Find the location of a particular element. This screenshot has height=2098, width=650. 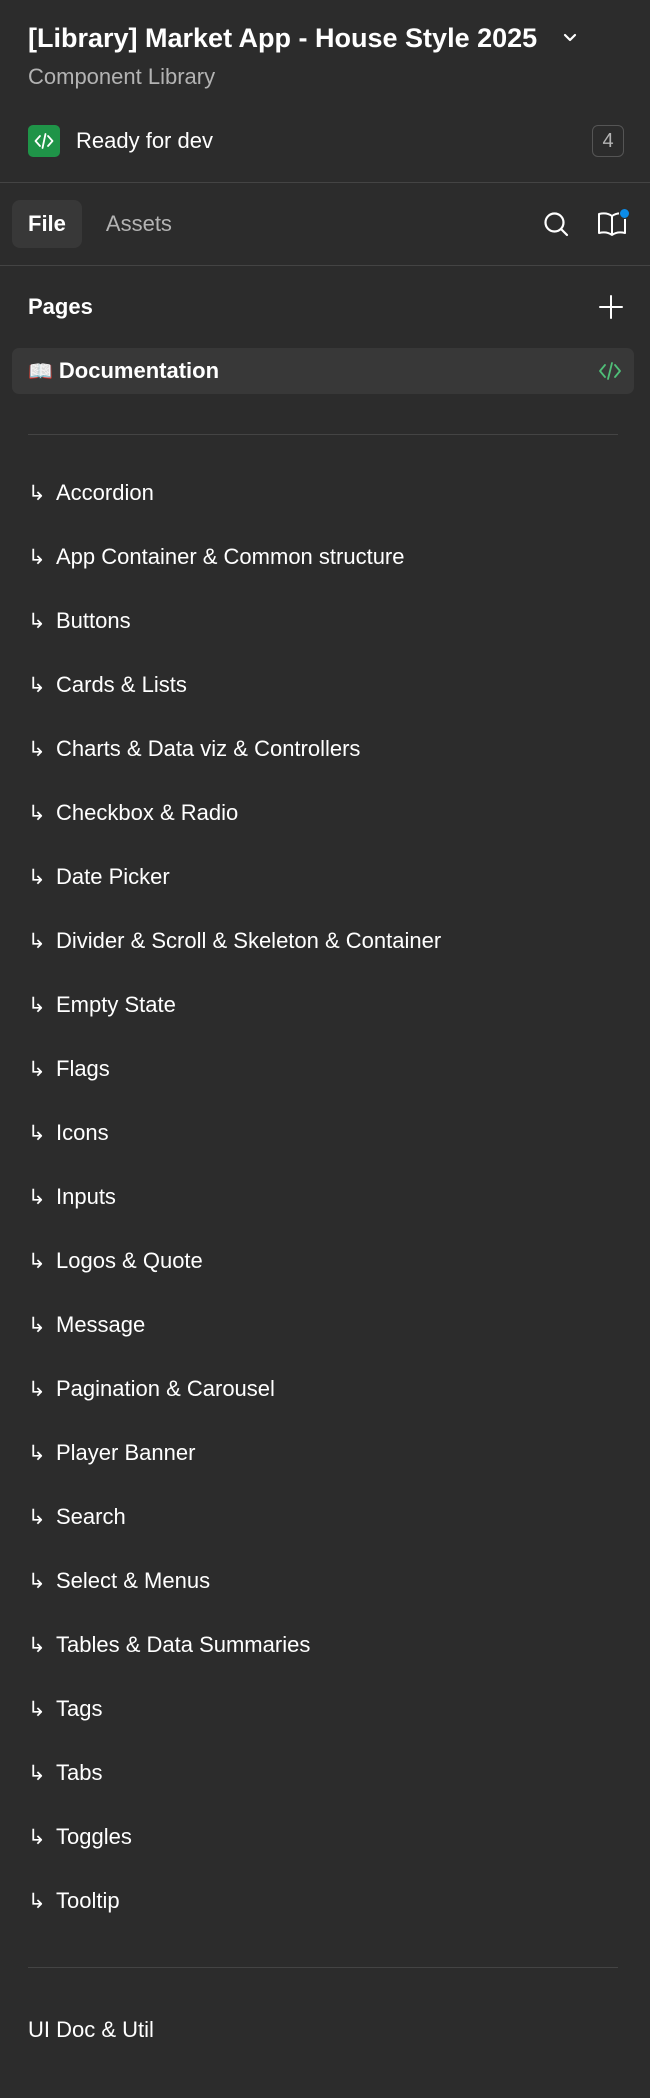

page-item-label: Accordion is located at coordinates (105, 492).